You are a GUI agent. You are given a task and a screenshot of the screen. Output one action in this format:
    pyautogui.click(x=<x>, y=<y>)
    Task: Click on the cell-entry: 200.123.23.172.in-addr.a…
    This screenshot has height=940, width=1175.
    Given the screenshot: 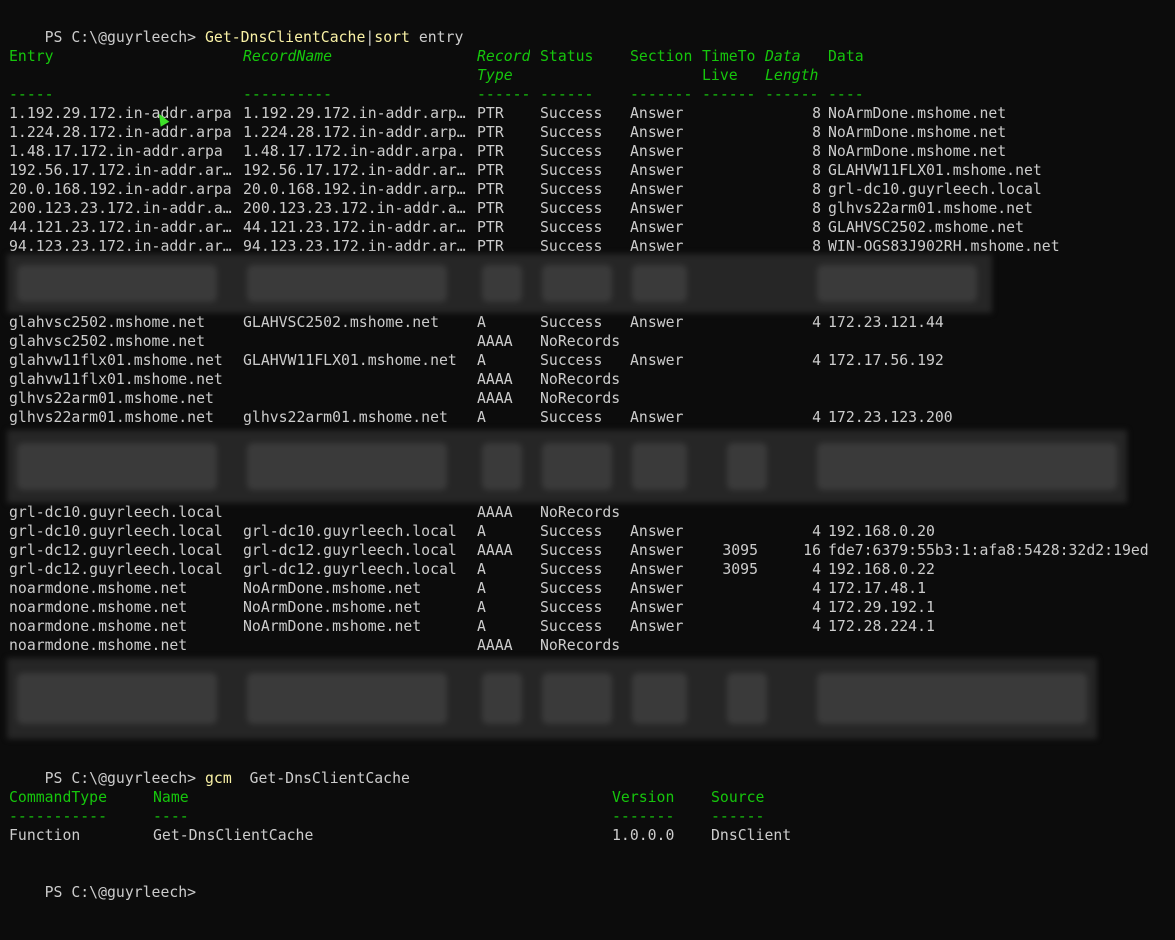 What is the action you would take?
    pyautogui.click(x=120, y=208)
    